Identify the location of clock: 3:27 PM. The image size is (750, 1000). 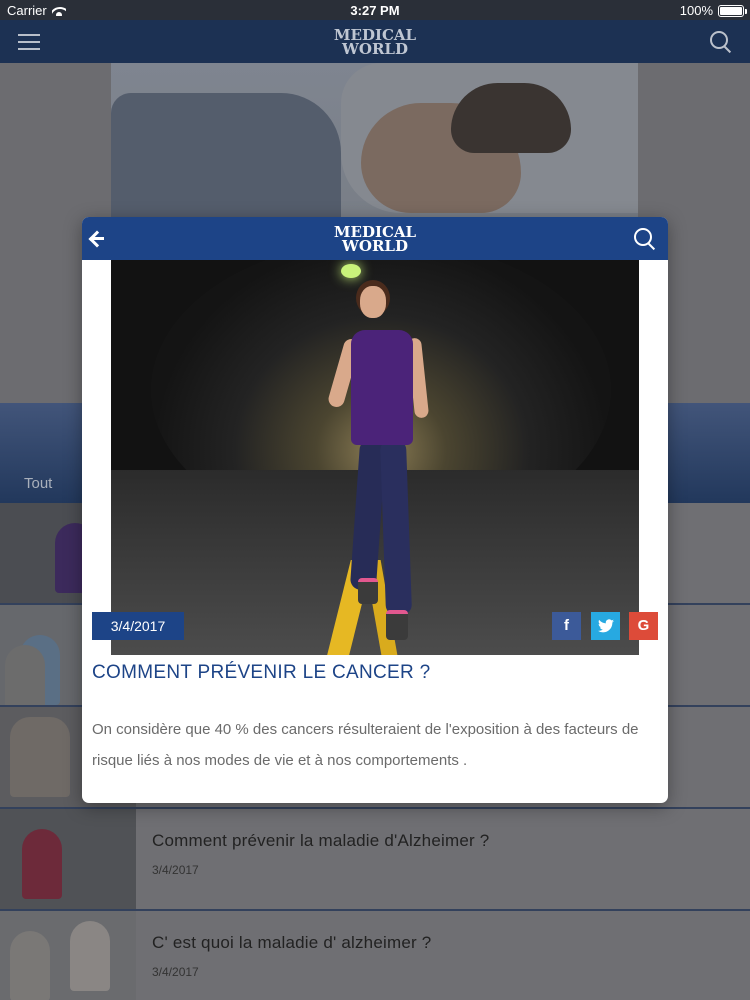
(375, 10).